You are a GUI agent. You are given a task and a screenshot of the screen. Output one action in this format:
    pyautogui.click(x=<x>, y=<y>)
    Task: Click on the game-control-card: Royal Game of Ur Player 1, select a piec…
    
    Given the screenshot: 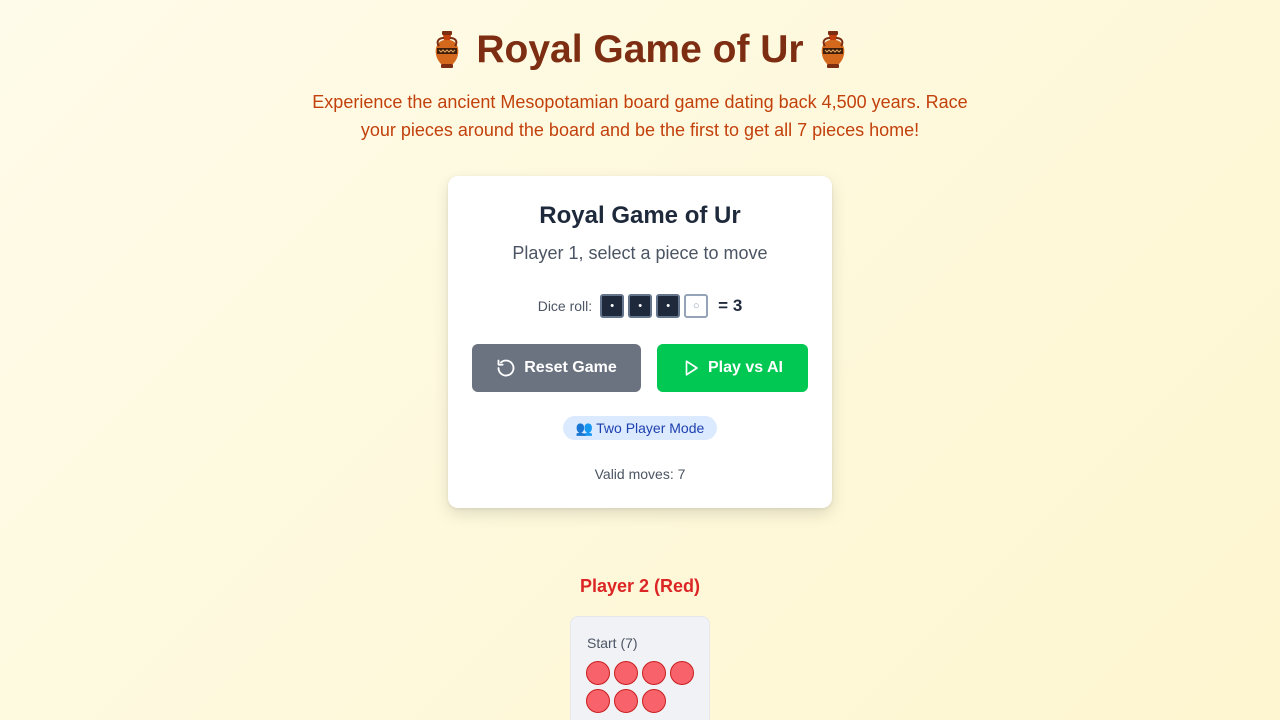 What is the action you would take?
    pyautogui.click(x=640, y=342)
    